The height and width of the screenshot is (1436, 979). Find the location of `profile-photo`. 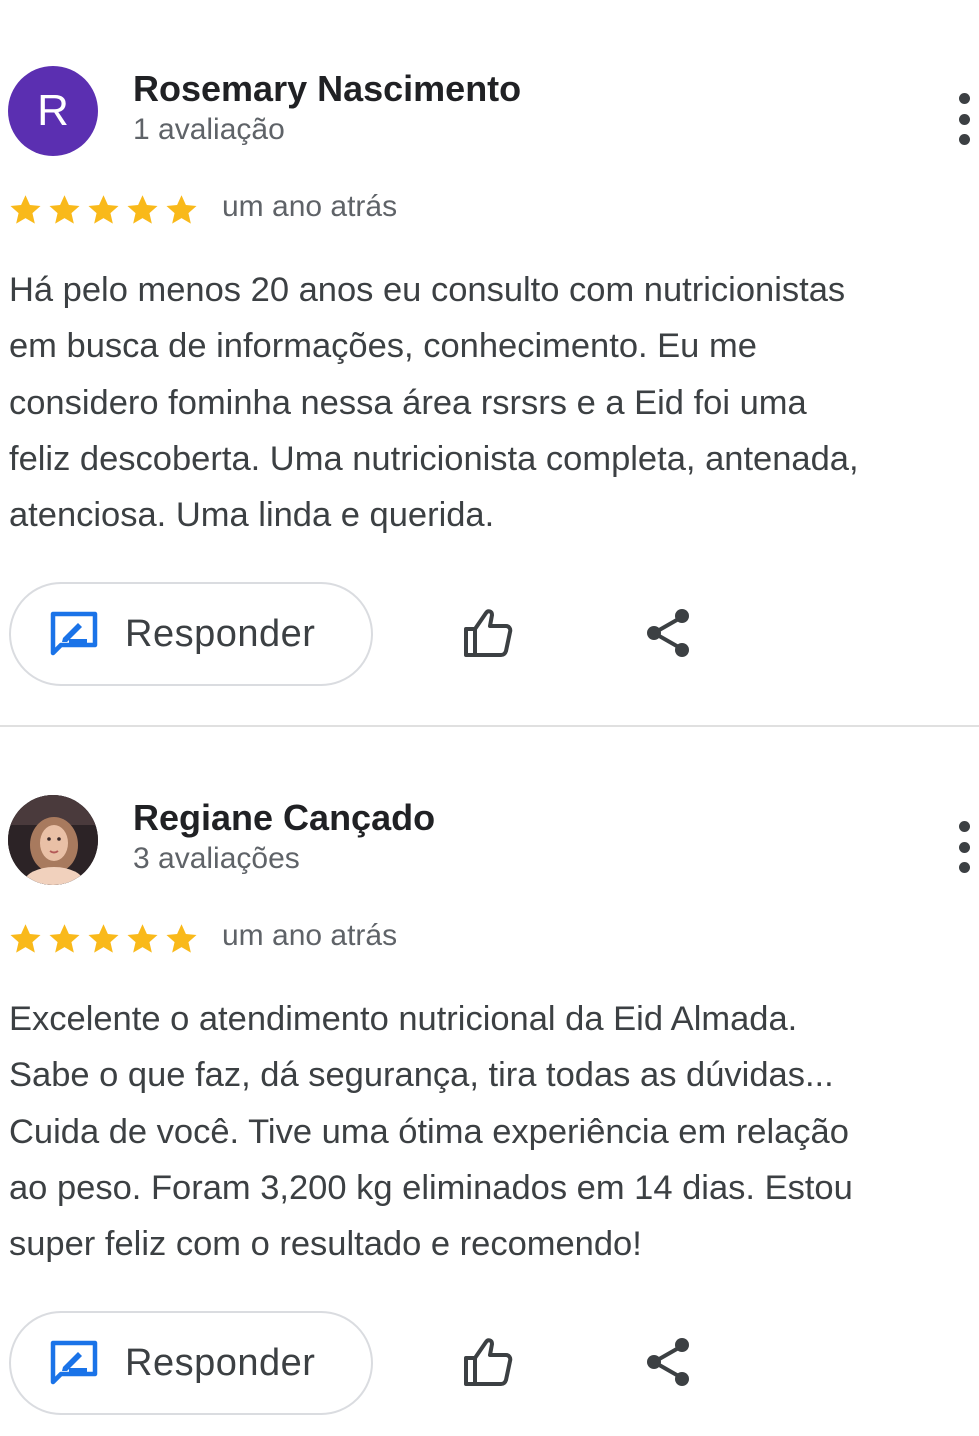

profile-photo is located at coordinates (53, 840).